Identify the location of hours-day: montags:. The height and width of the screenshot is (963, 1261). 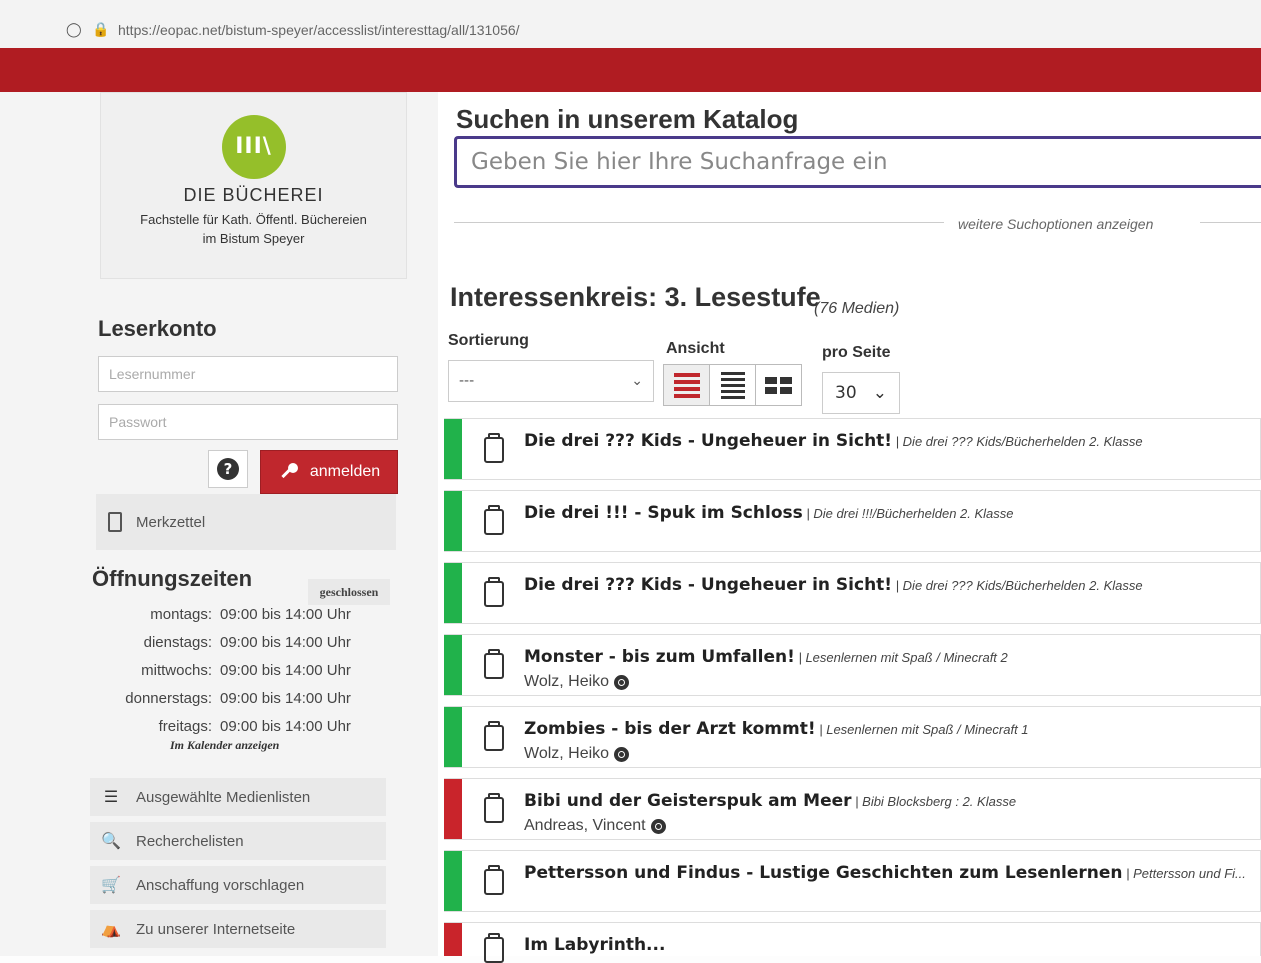
(181, 614).